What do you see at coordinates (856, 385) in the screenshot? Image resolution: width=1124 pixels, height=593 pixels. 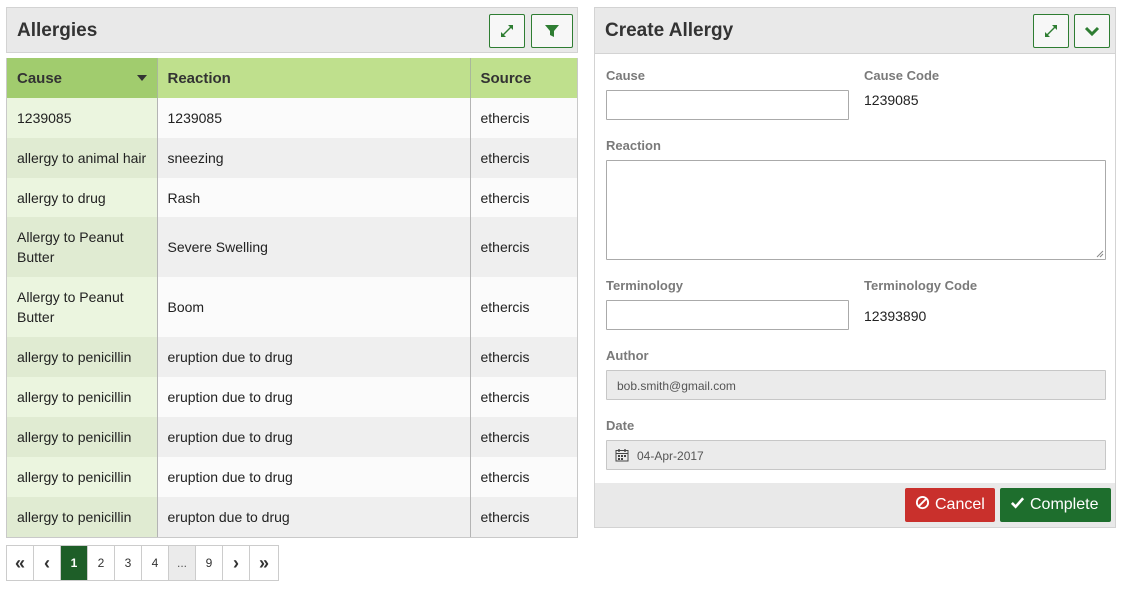 I see `author-field: bob.smith@gmail.com` at bounding box center [856, 385].